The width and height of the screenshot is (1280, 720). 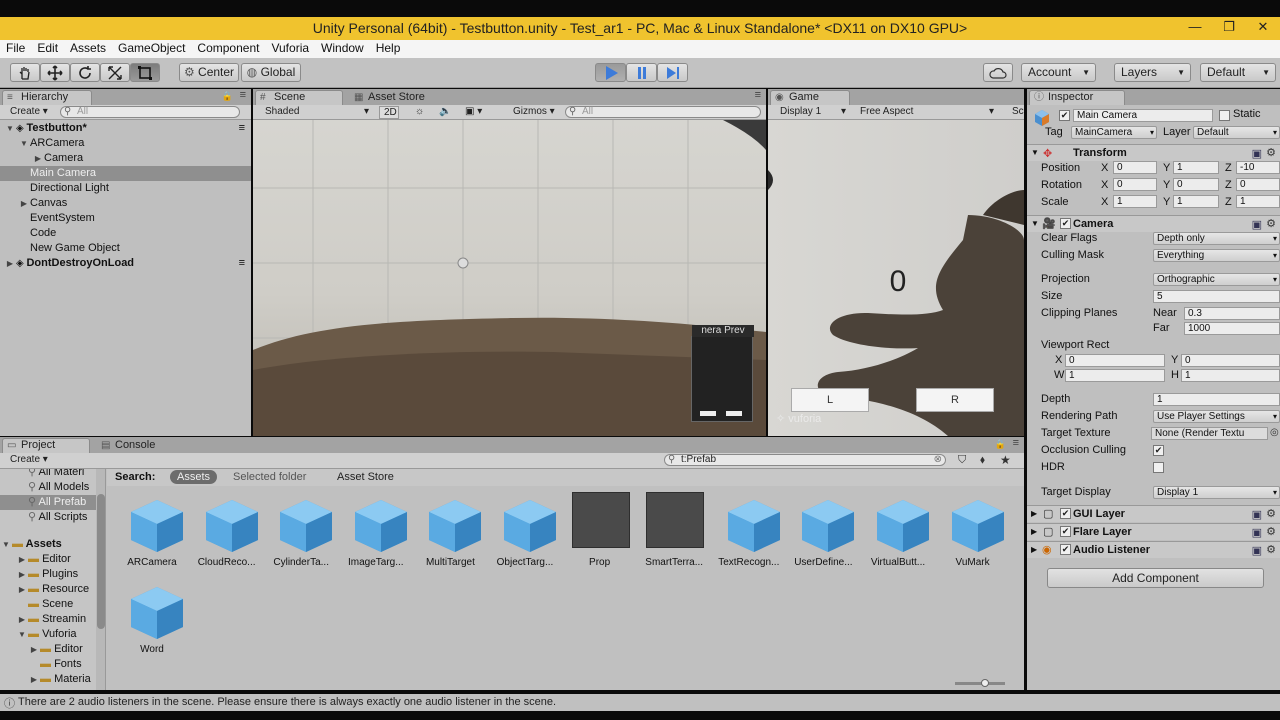 What do you see at coordinates (47, 49) in the screenshot?
I see `menu-edit: Edit` at bounding box center [47, 49].